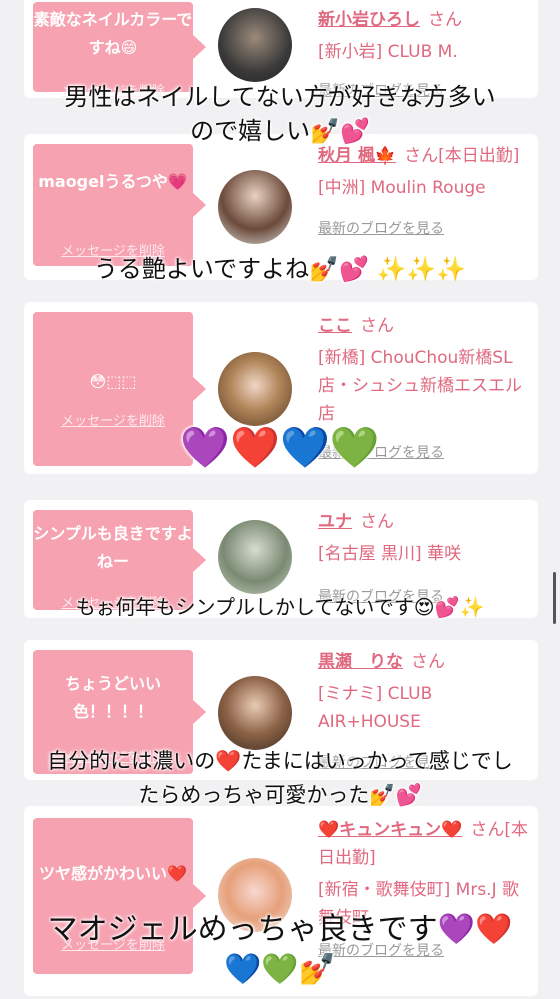 The width and height of the screenshot is (560, 999). What do you see at coordinates (280, 114) in the screenshot?
I see `overlay-caption: 男性はネイルしてない方が好きな方多い ので嬉しい💅💕` at bounding box center [280, 114].